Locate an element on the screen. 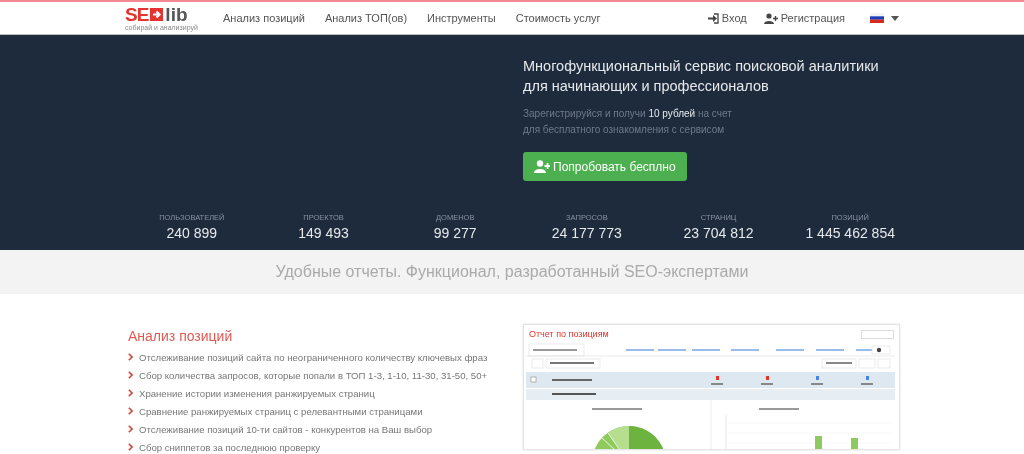  nav-link: Инструменты is located at coordinates (461, 18).